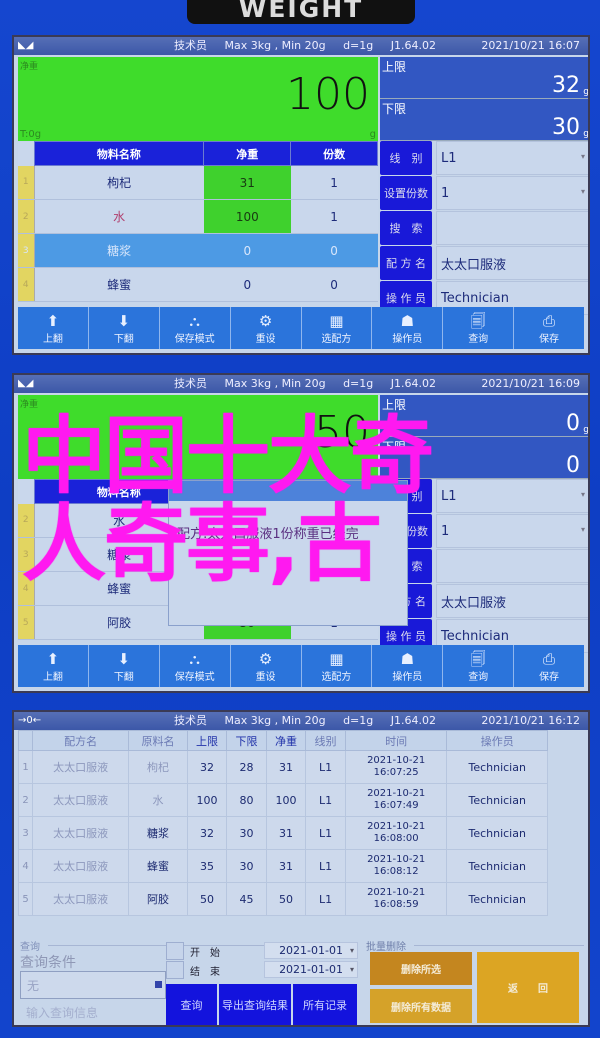 This screenshot has width=600, height=1038. What do you see at coordinates (194, 658) in the screenshot?
I see `stack-icon: ⛬` at bounding box center [194, 658].